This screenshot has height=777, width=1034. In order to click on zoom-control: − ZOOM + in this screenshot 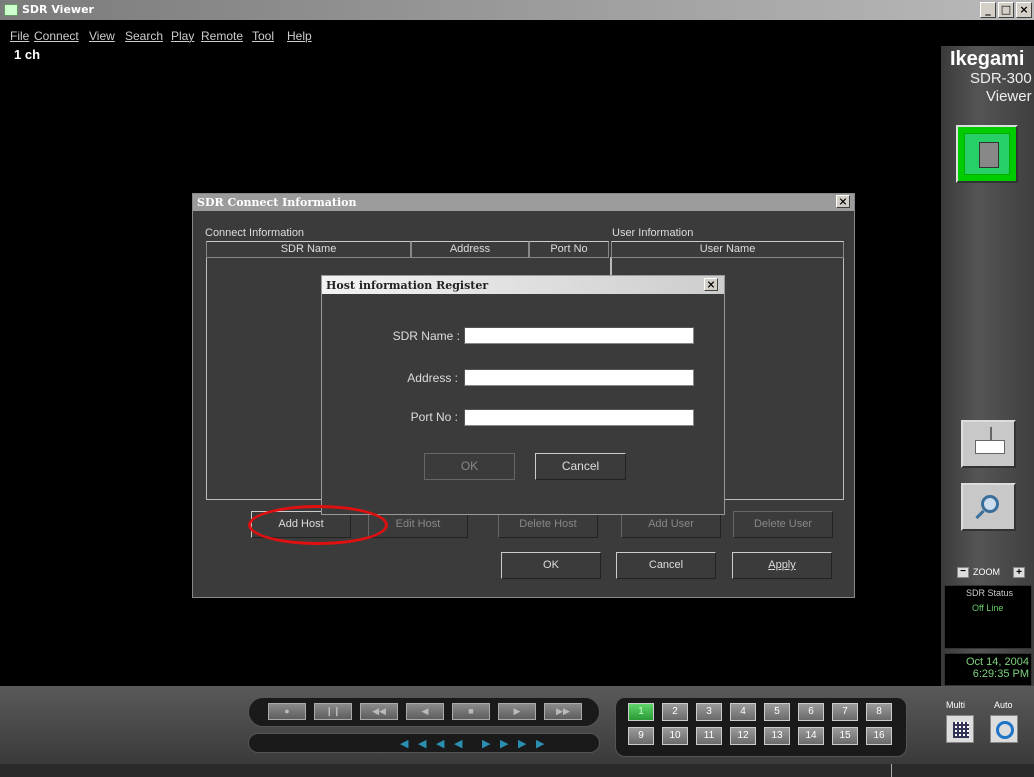, I will do `click(992, 573)`.